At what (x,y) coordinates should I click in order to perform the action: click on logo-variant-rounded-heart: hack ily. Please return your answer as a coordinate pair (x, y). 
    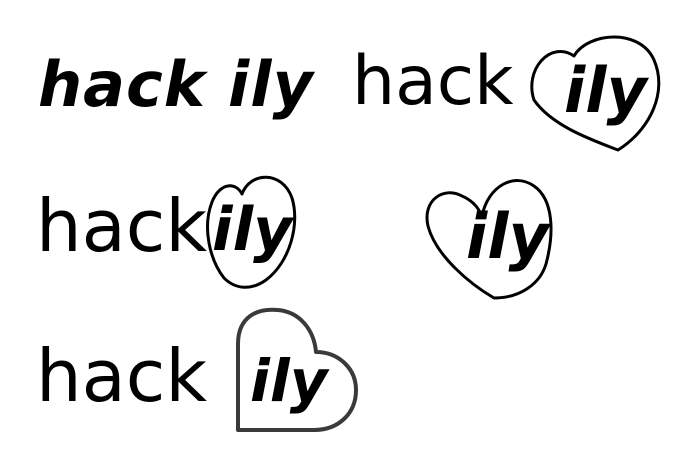
    Looking at the image, I should click on (201, 372).